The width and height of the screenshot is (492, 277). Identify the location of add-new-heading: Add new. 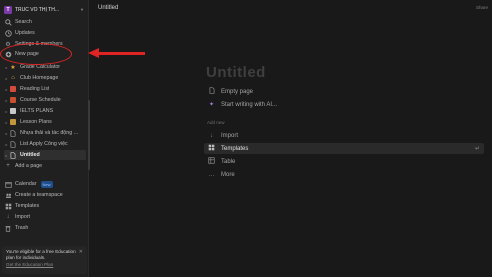
(216, 122).